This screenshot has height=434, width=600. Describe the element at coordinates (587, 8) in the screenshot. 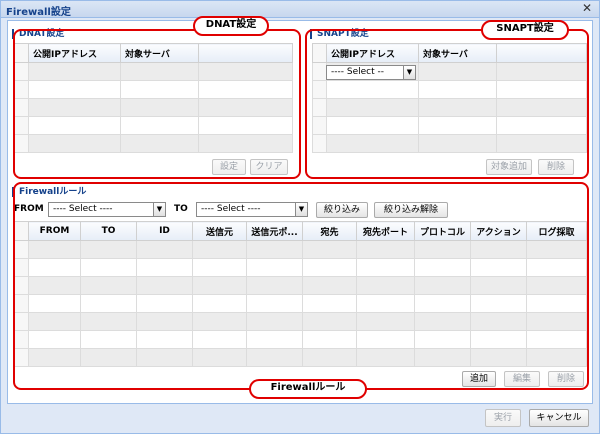

I see `close-icon: ✕` at that location.